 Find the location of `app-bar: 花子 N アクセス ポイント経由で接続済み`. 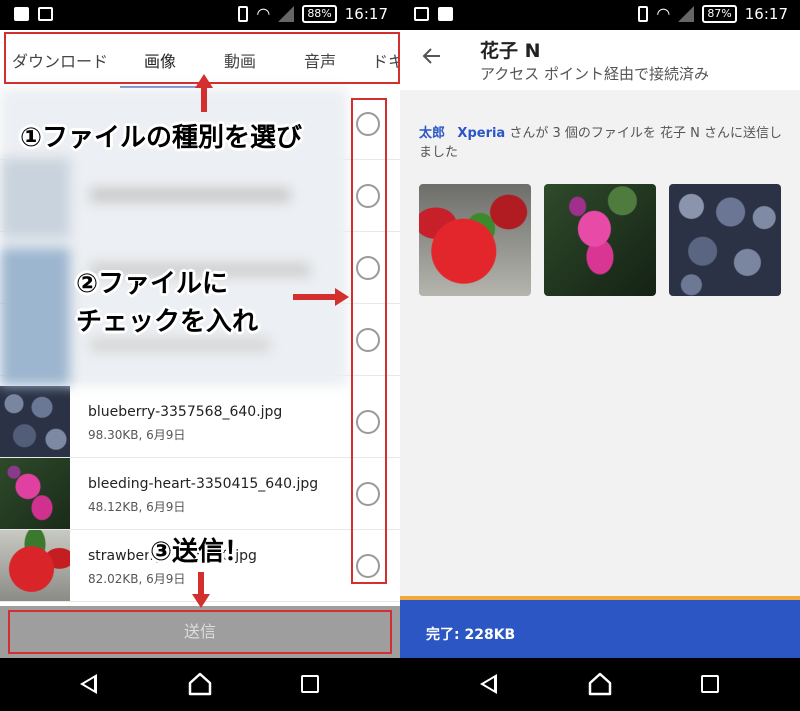

app-bar: 花子 N アクセス ポイント経由で接続済み is located at coordinates (600, 60).